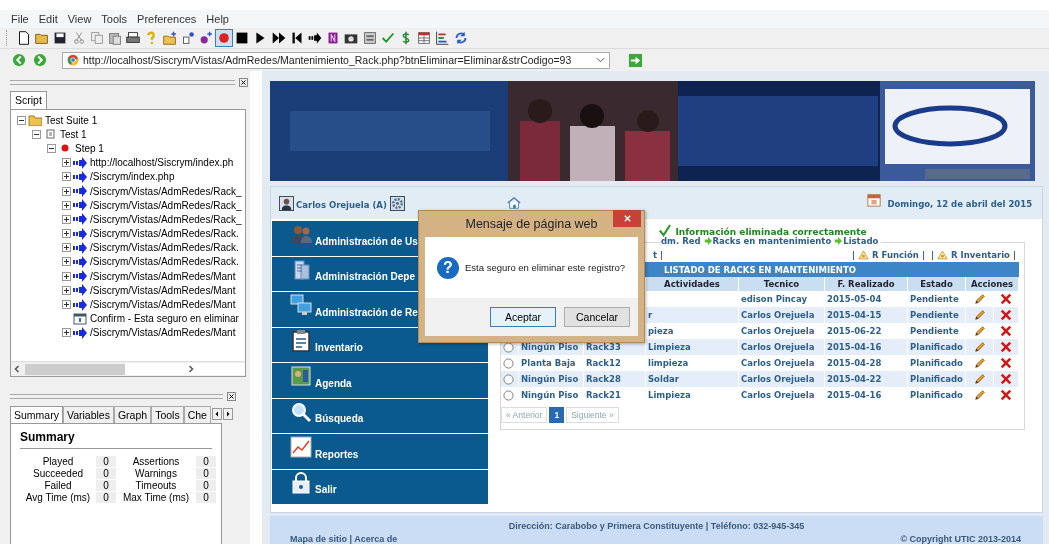 The height and width of the screenshot is (544, 1049). I want to click on user-icon, so click(286, 203).